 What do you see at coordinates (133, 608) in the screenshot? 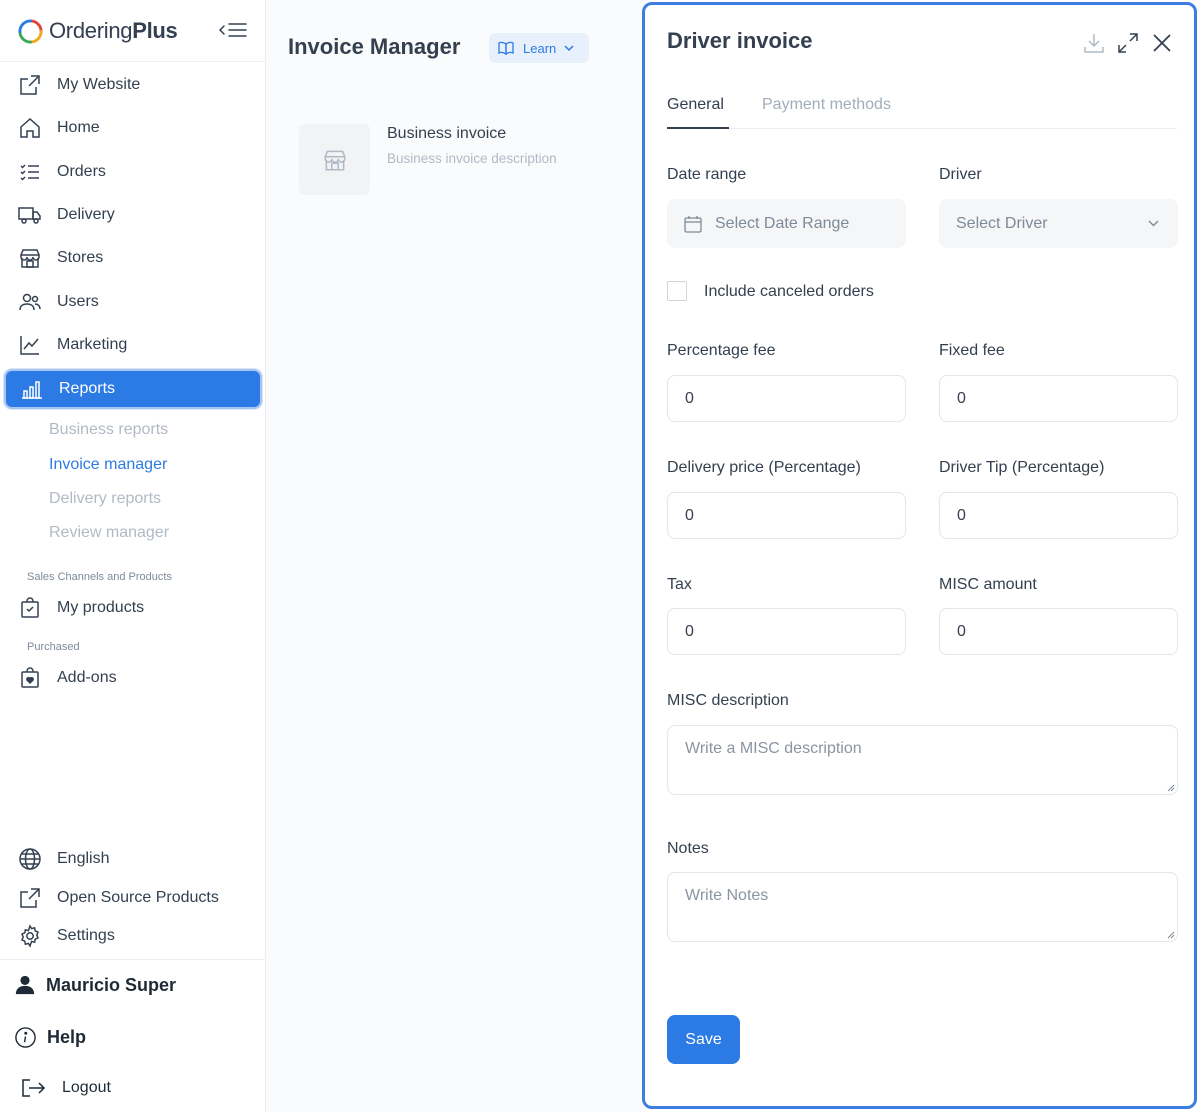
I see `sidebar-item-my-products: My products` at bounding box center [133, 608].